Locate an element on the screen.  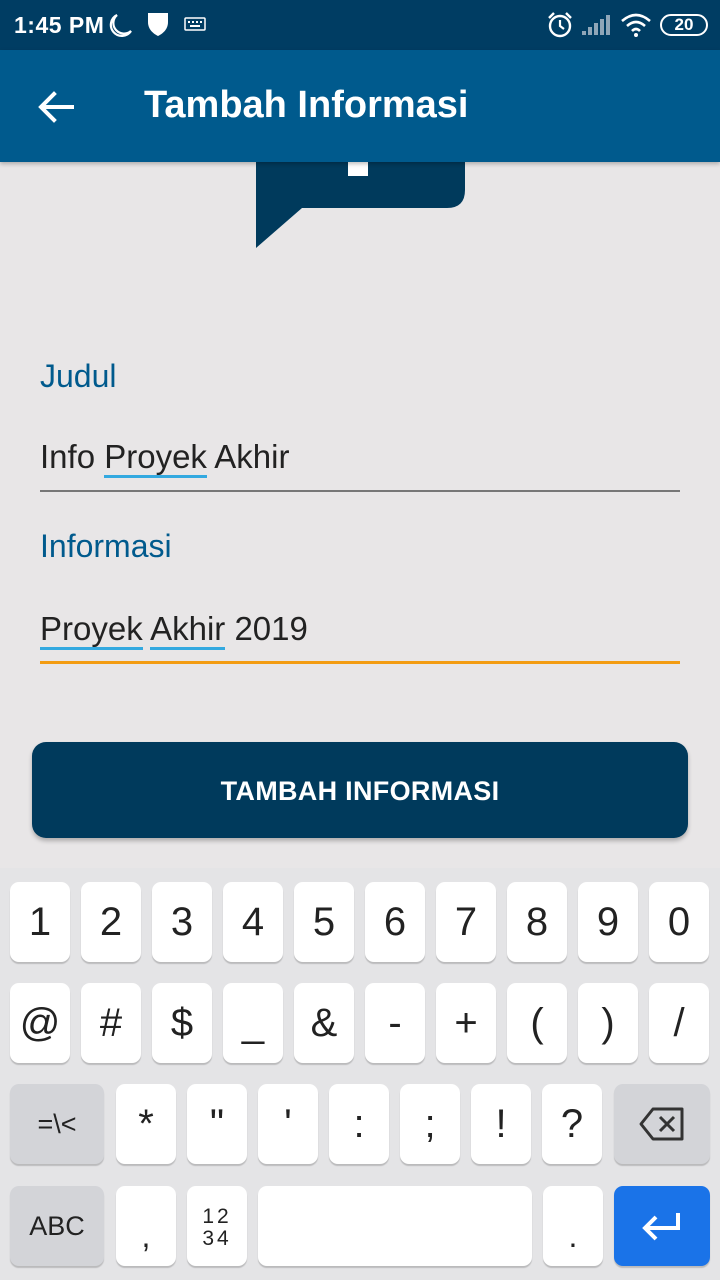
shield-icon is located at coordinates (158, 24).